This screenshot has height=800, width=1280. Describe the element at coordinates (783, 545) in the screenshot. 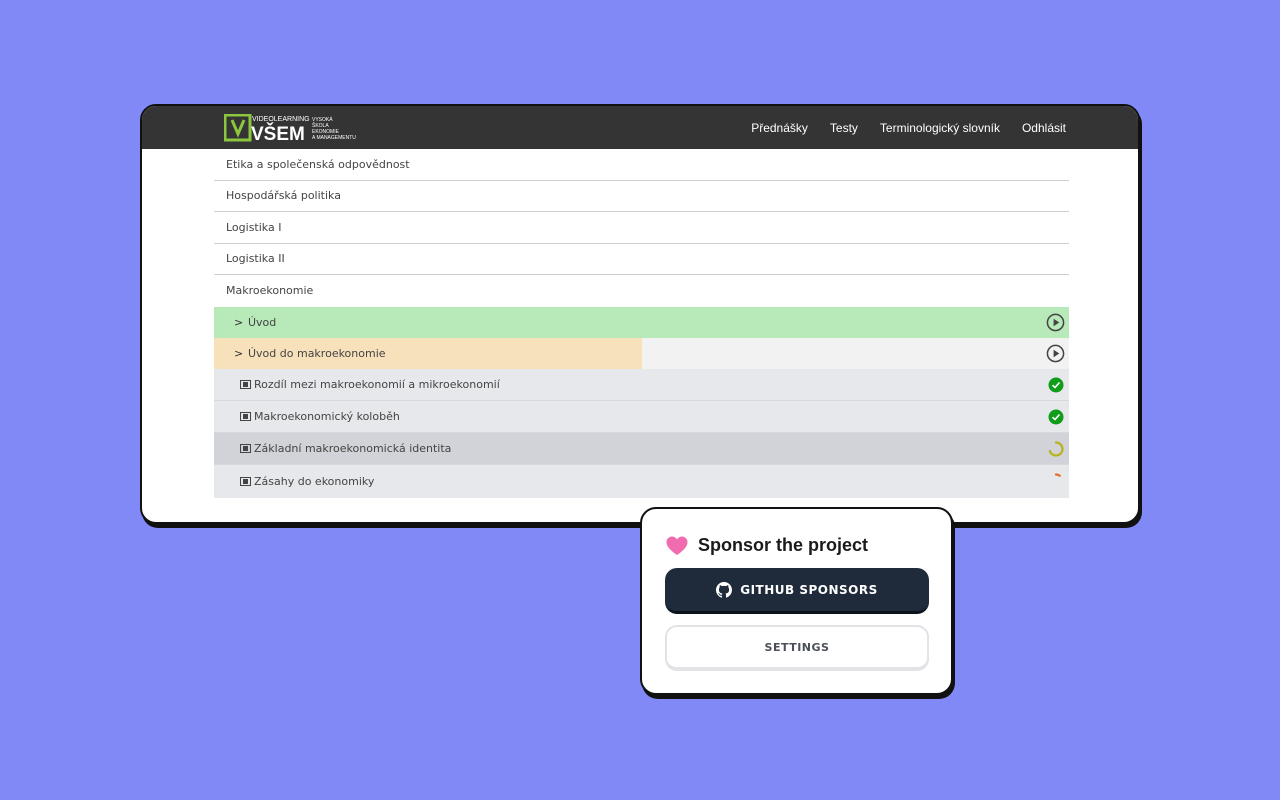

I see `sponsor-title: Sponsor the project` at that location.